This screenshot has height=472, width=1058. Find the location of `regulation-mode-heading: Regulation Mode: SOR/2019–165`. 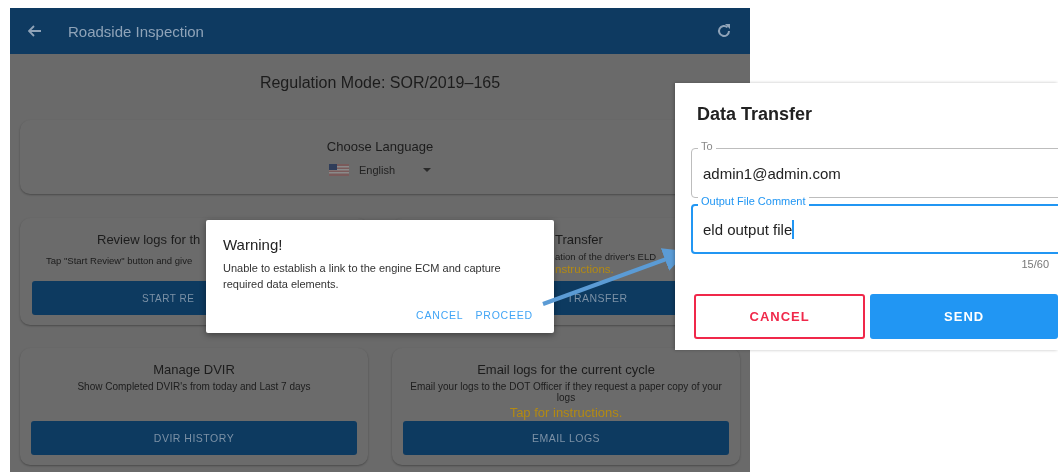

regulation-mode-heading: Regulation Mode: SOR/2019–165 is located at coordinates (380, 83).